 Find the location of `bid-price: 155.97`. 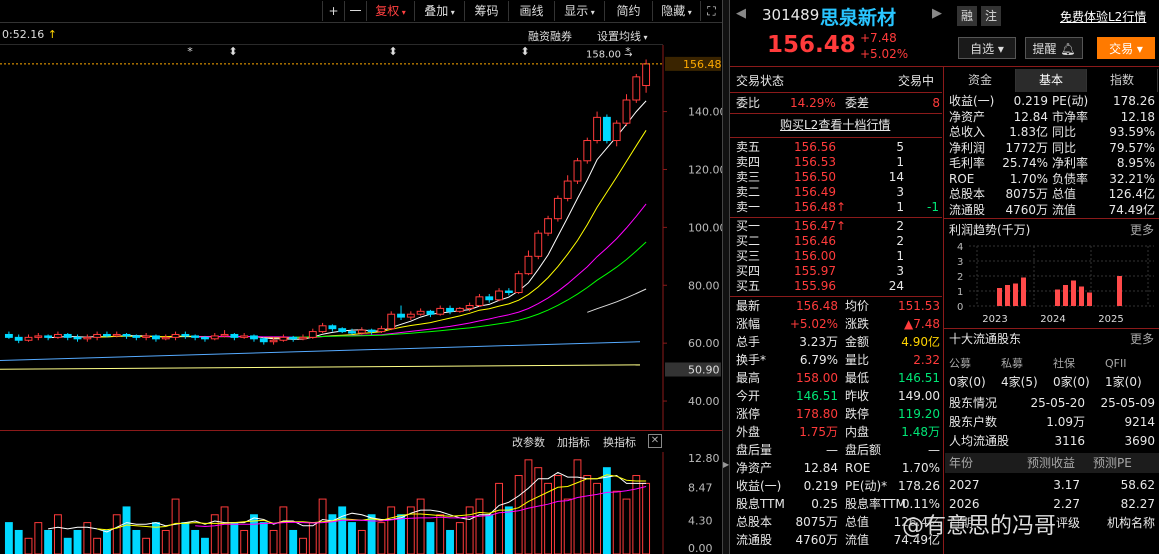

bid-price: 155.97 is located at coordinates (815, 271).